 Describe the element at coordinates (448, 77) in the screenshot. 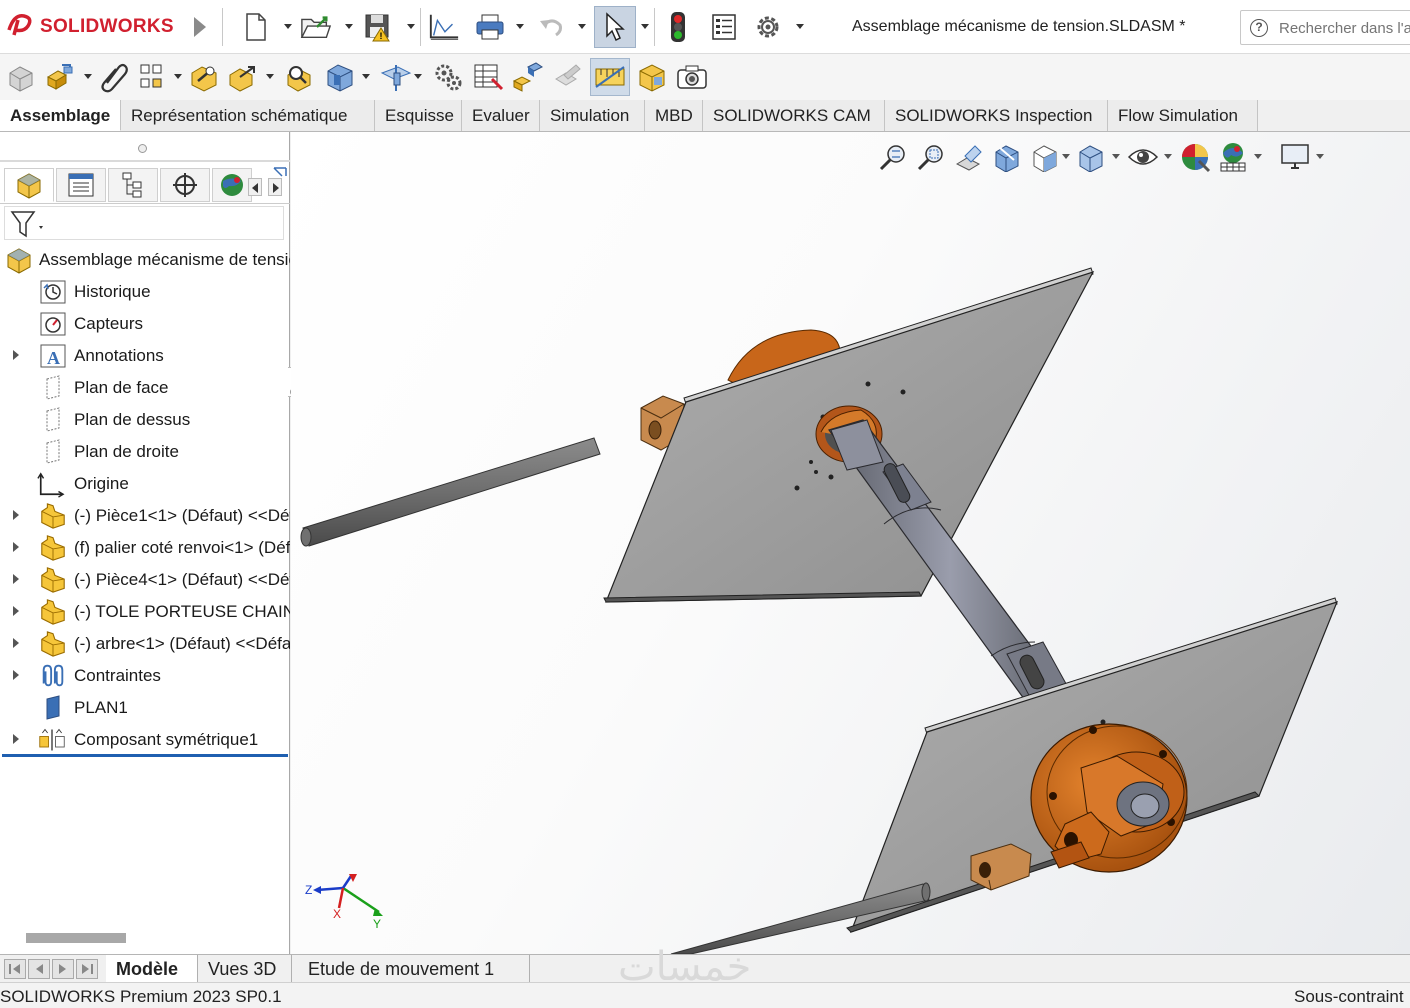

I see `new-motion-study-button` at that location.